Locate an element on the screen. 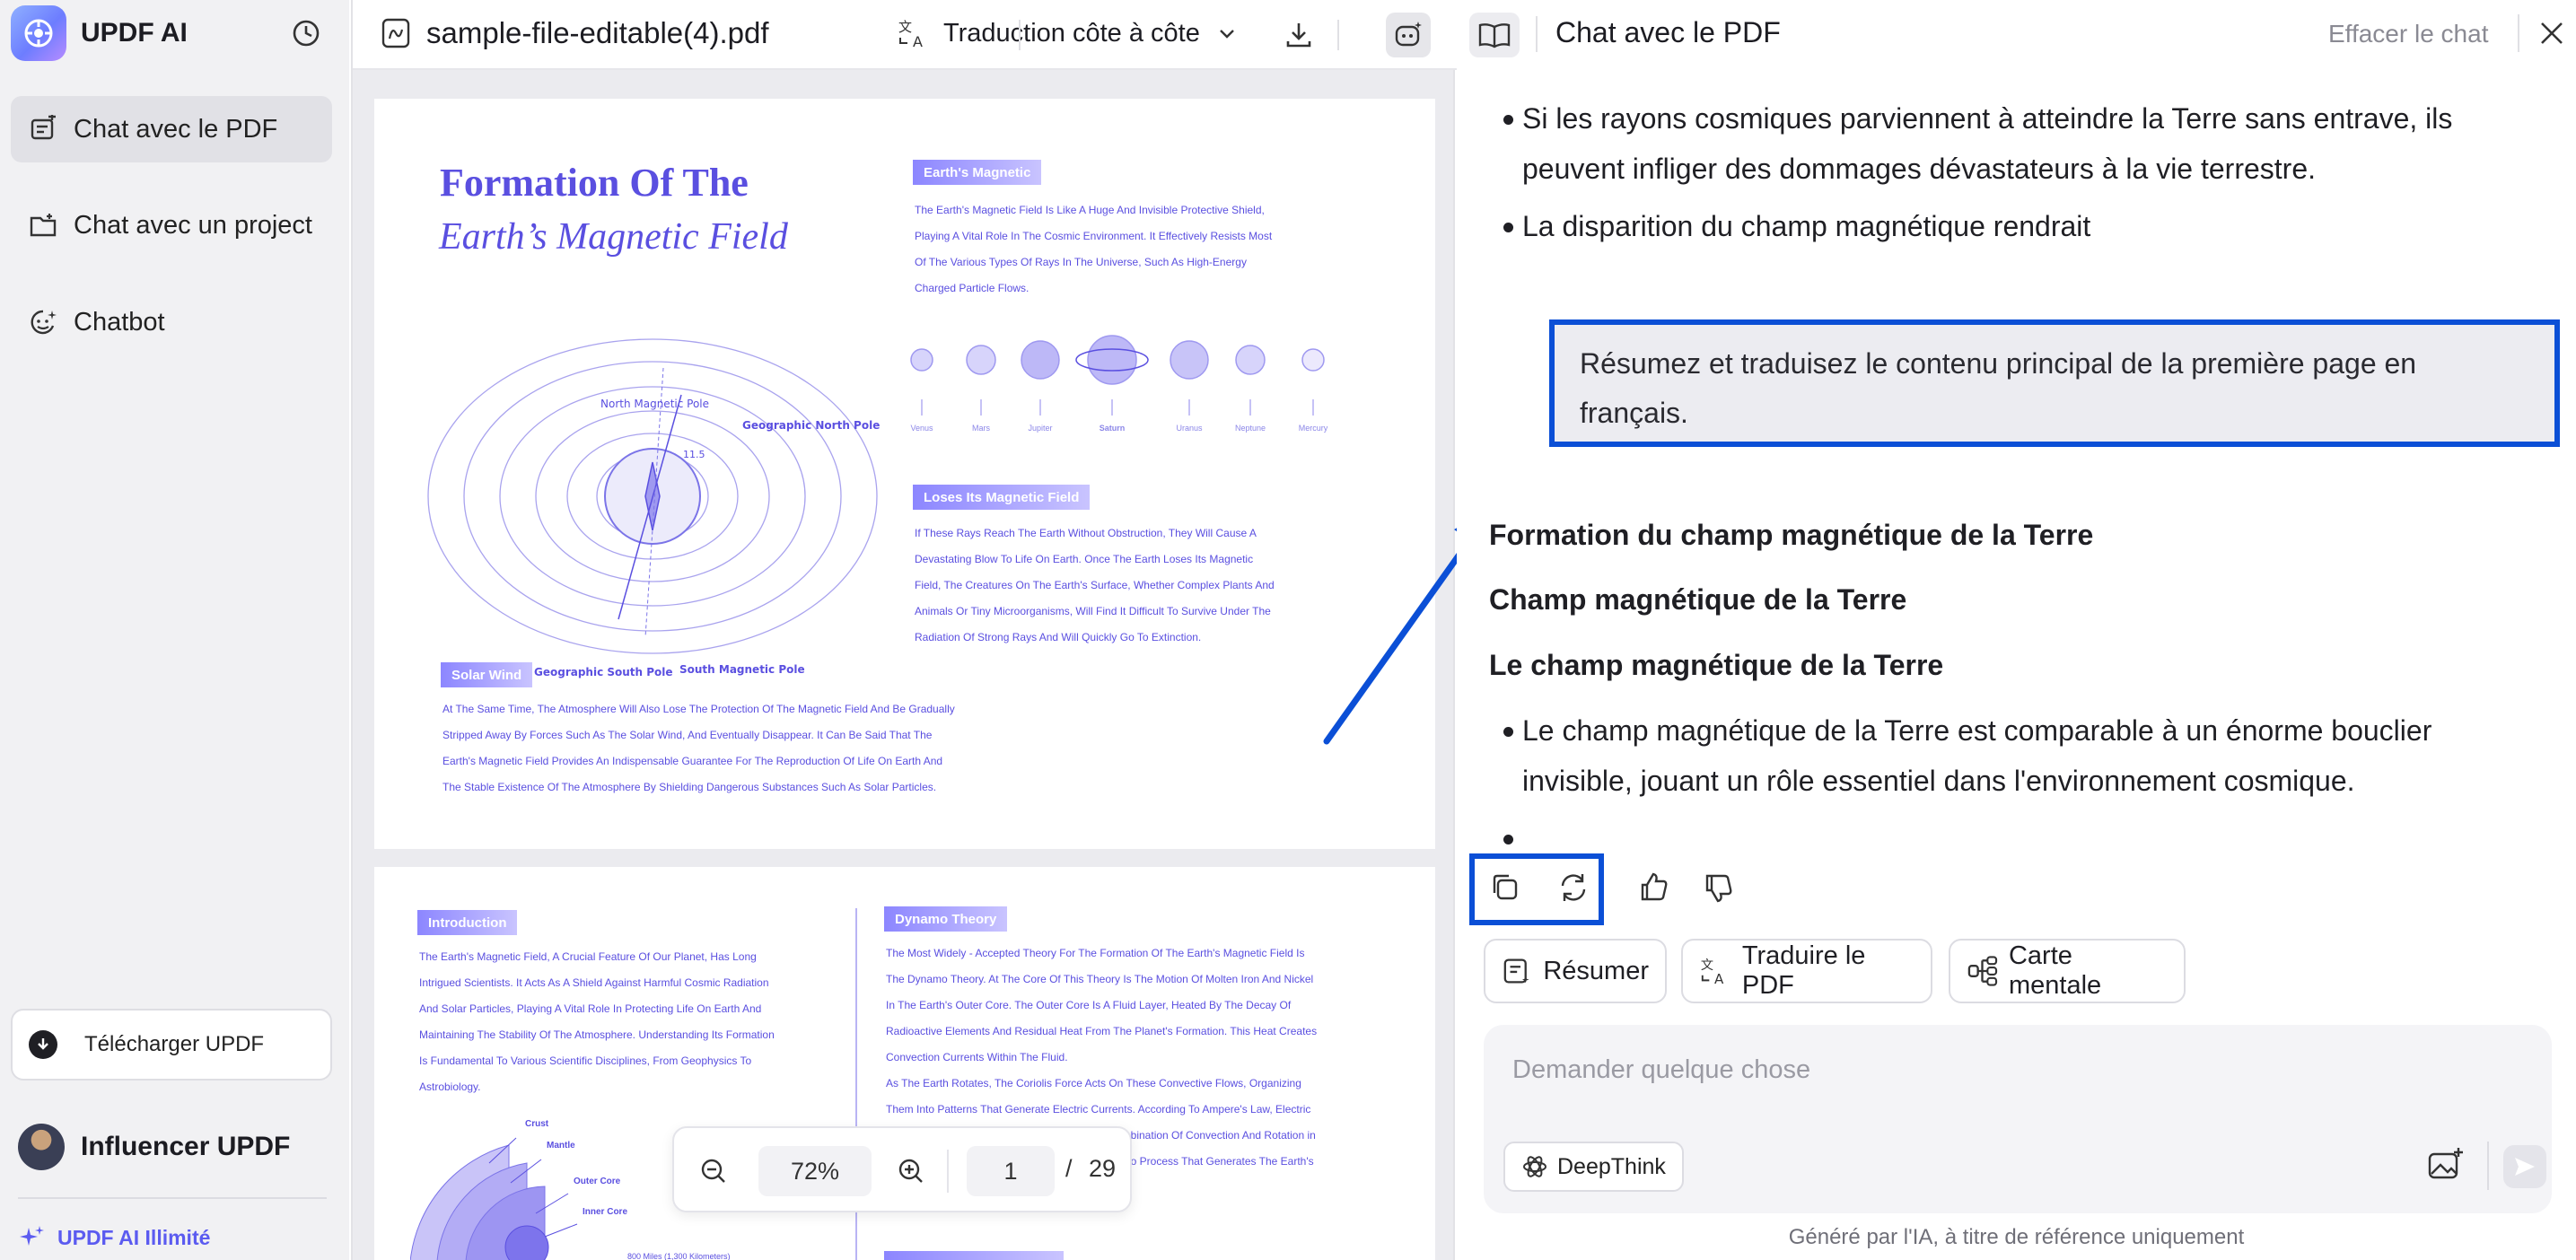 The image size is (2576, 1260). chip-label: Résumer is located at coordinates (1596, 971).